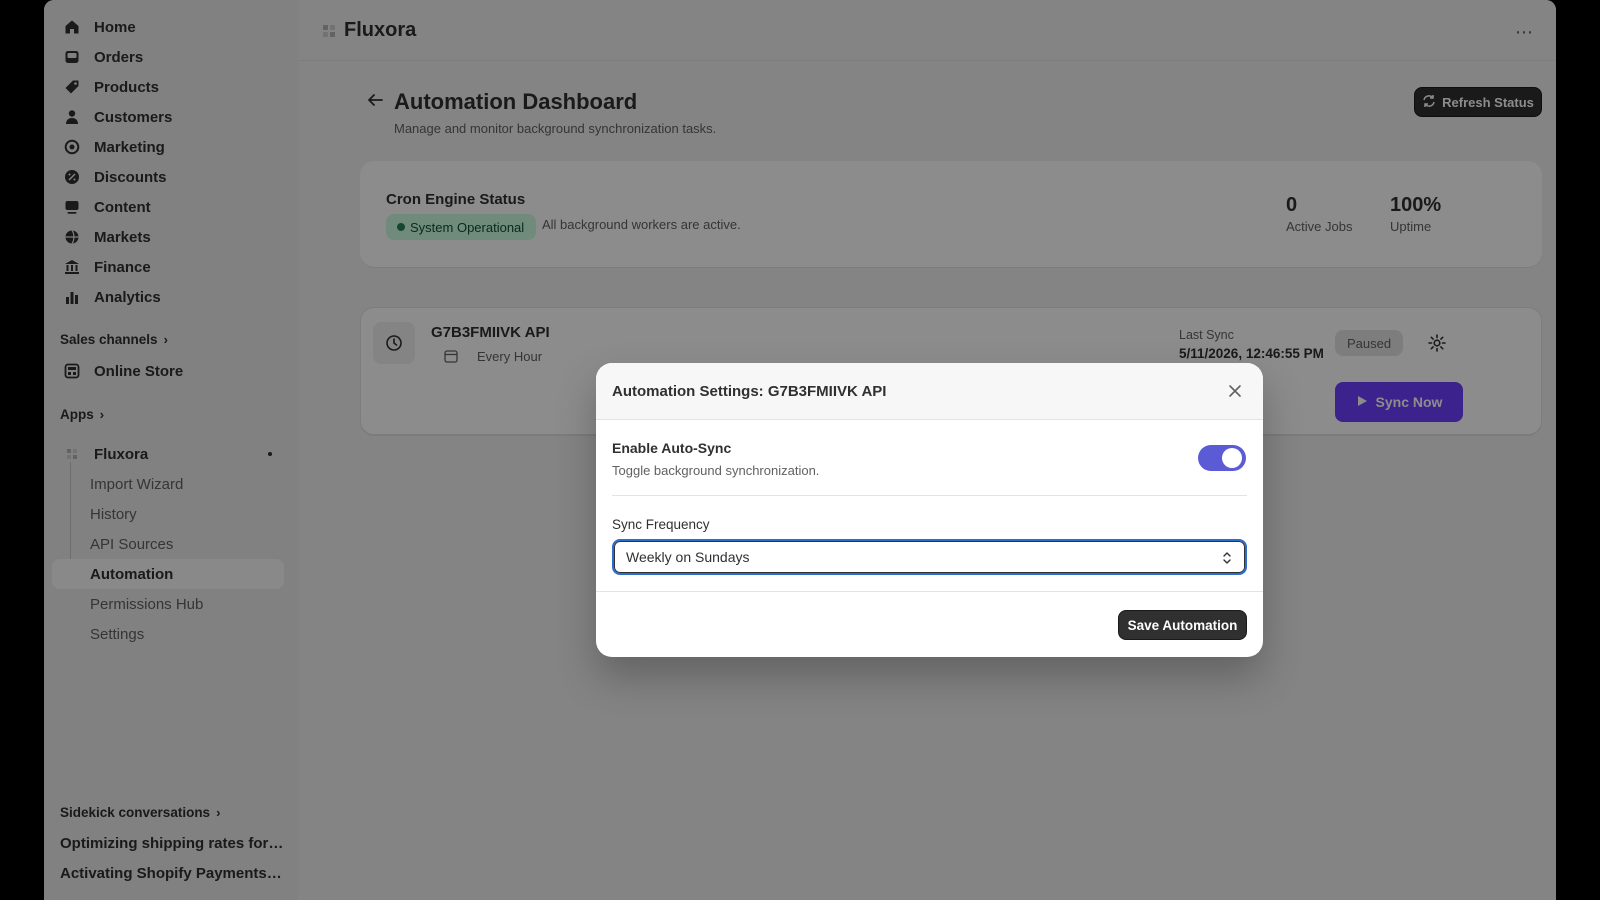 The height and width of the screenshot is (900, 1600). Describe the element at coordinates (1227, 558) in the screenshot. I see `select-caret-icon` at that location.